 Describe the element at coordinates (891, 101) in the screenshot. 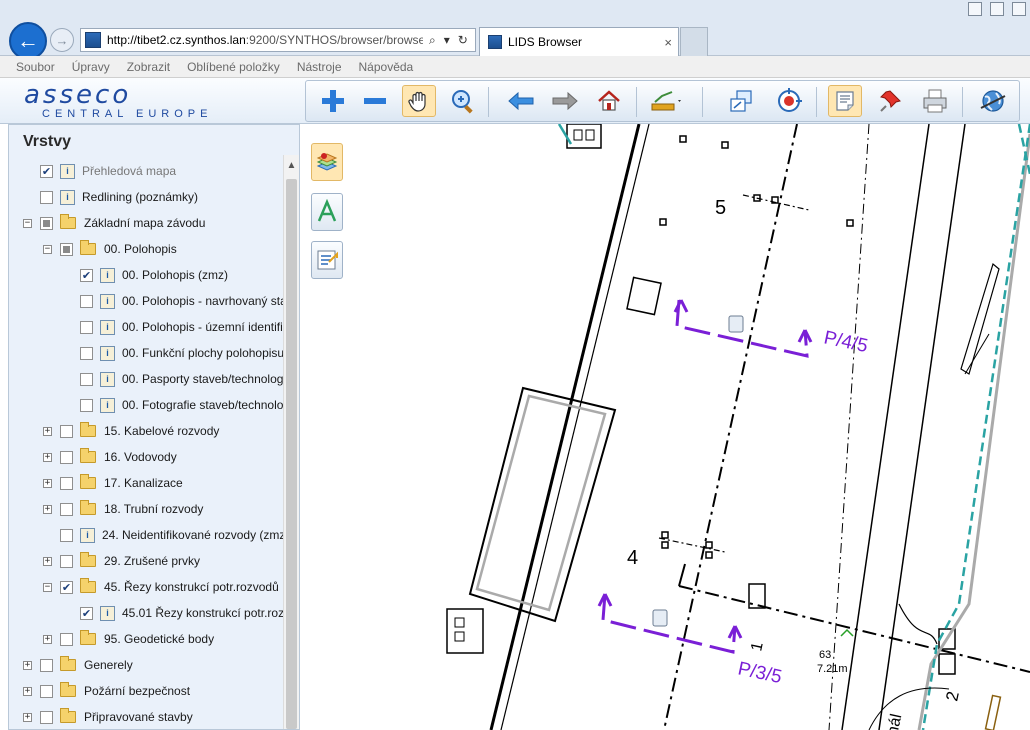

I see `pin-button` at that location.